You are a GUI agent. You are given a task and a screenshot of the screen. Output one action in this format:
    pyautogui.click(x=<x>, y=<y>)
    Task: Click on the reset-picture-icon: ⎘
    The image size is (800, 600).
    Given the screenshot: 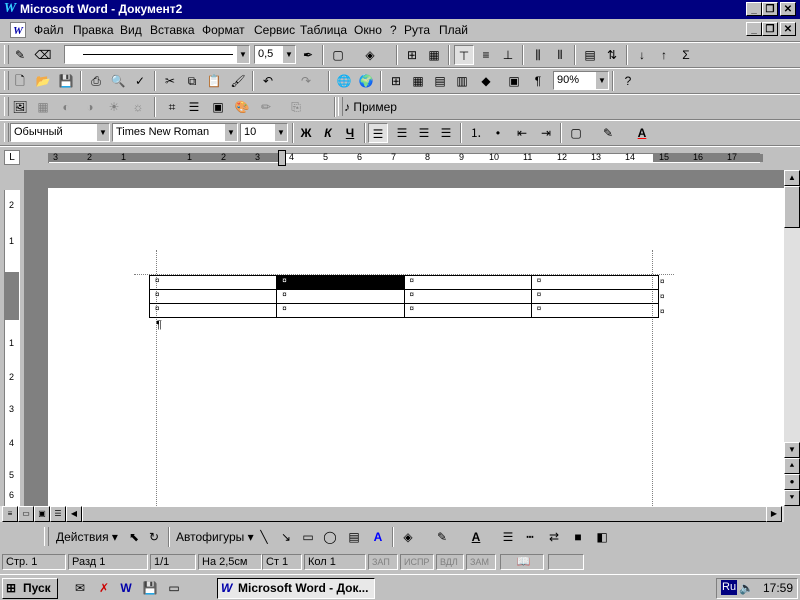 What is the action you would take?
    pyautogui.click(x=296, y=107)
    